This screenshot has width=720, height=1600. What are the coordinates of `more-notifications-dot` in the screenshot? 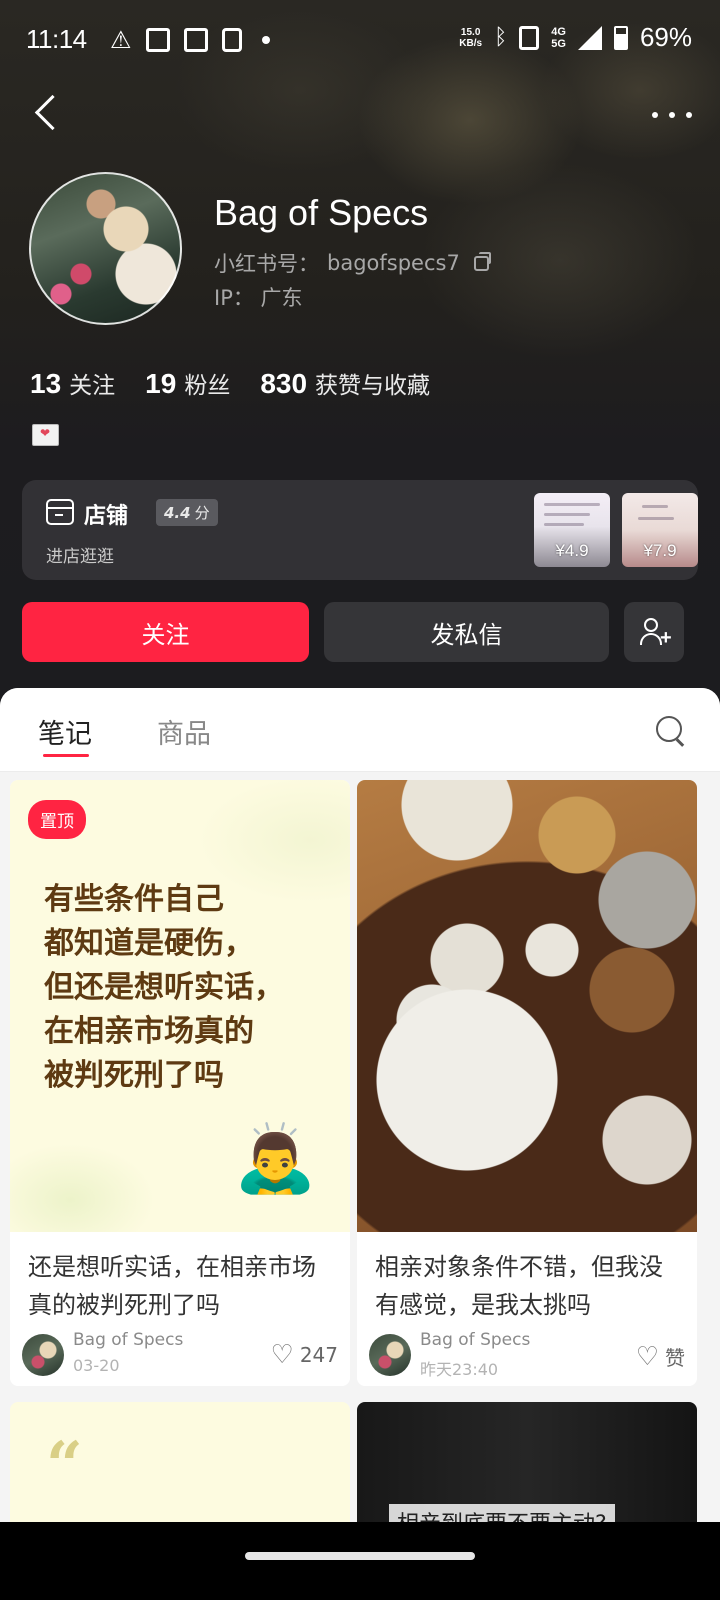 It's located at (265, 40).